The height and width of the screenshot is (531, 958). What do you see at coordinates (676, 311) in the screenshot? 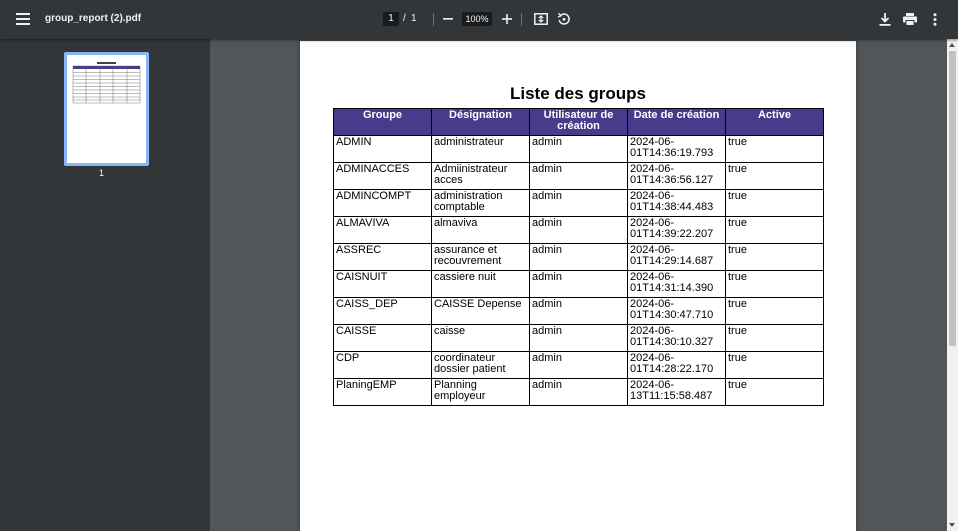
I see `table-cell: 2024-06-01T14:30:47.710` at bounding box center [676, 311].